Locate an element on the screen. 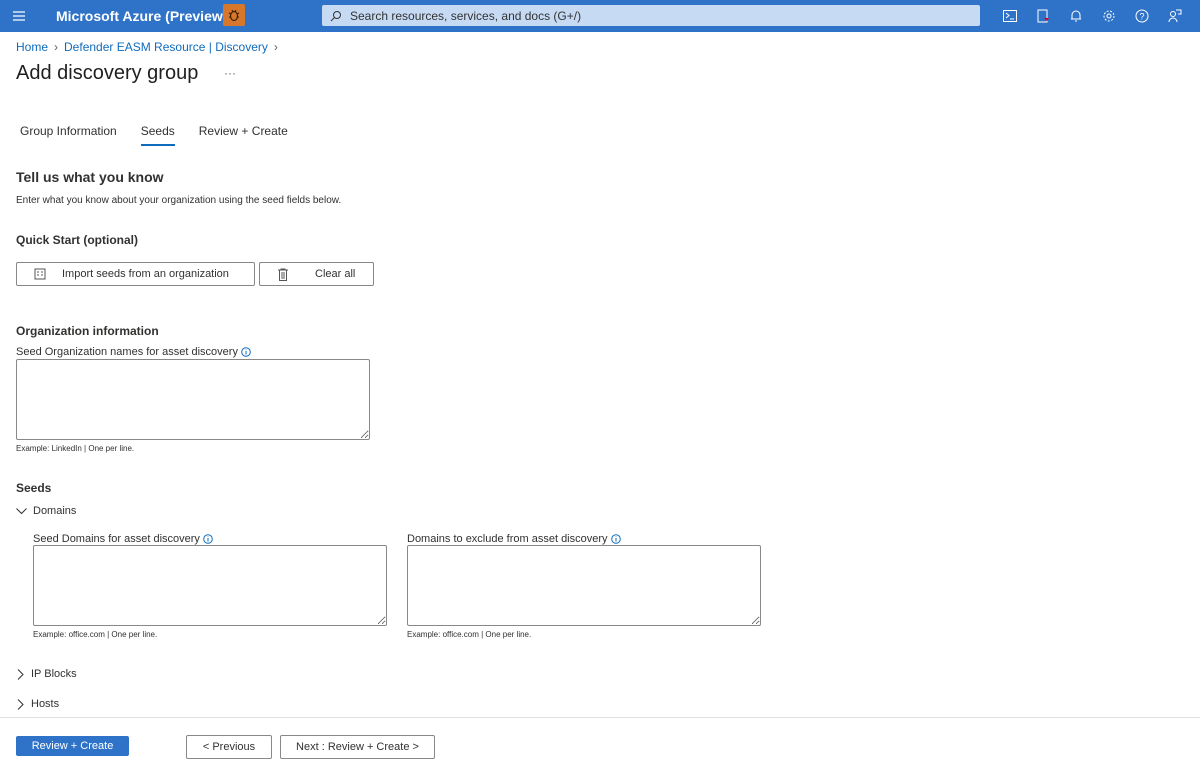 Image resolution: width=1200 pixels, height=766 pixels. ip-blocks-label: IP Blocks is located at coordinates (54, 674).